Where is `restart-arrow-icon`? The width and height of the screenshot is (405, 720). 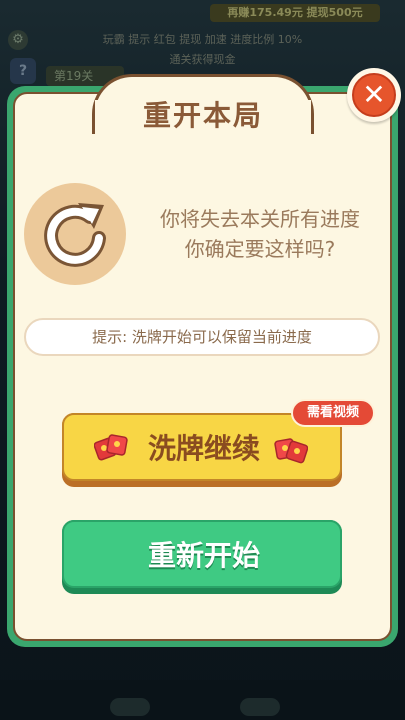 restart-arrow-icon is located at coordinates (75, 234).